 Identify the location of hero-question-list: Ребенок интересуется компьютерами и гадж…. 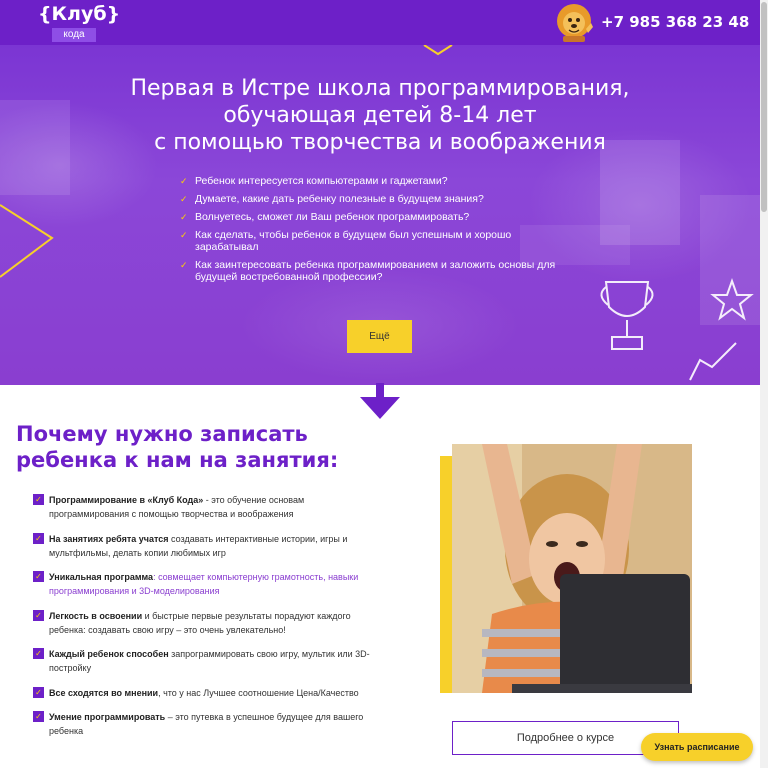
(390, 232).